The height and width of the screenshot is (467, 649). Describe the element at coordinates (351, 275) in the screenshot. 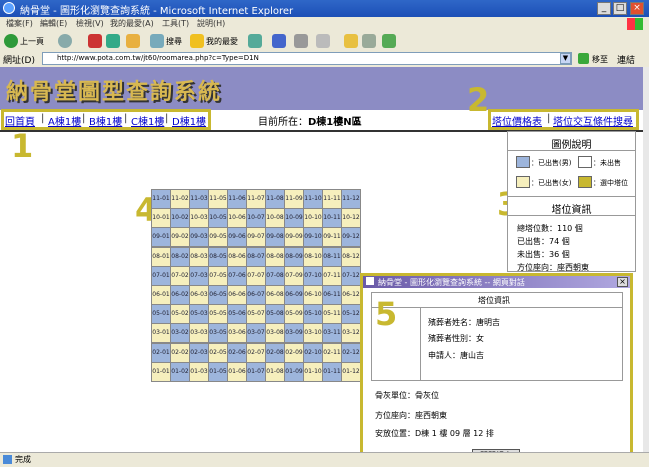

I see `niche-cell: 07-12` at that location.